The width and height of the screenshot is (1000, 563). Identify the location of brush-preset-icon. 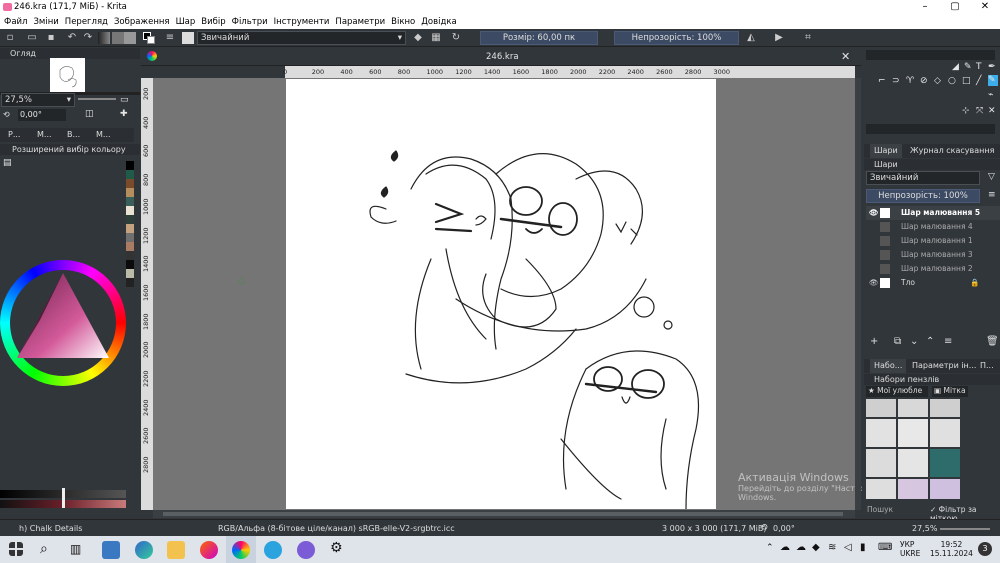
(188, 38).